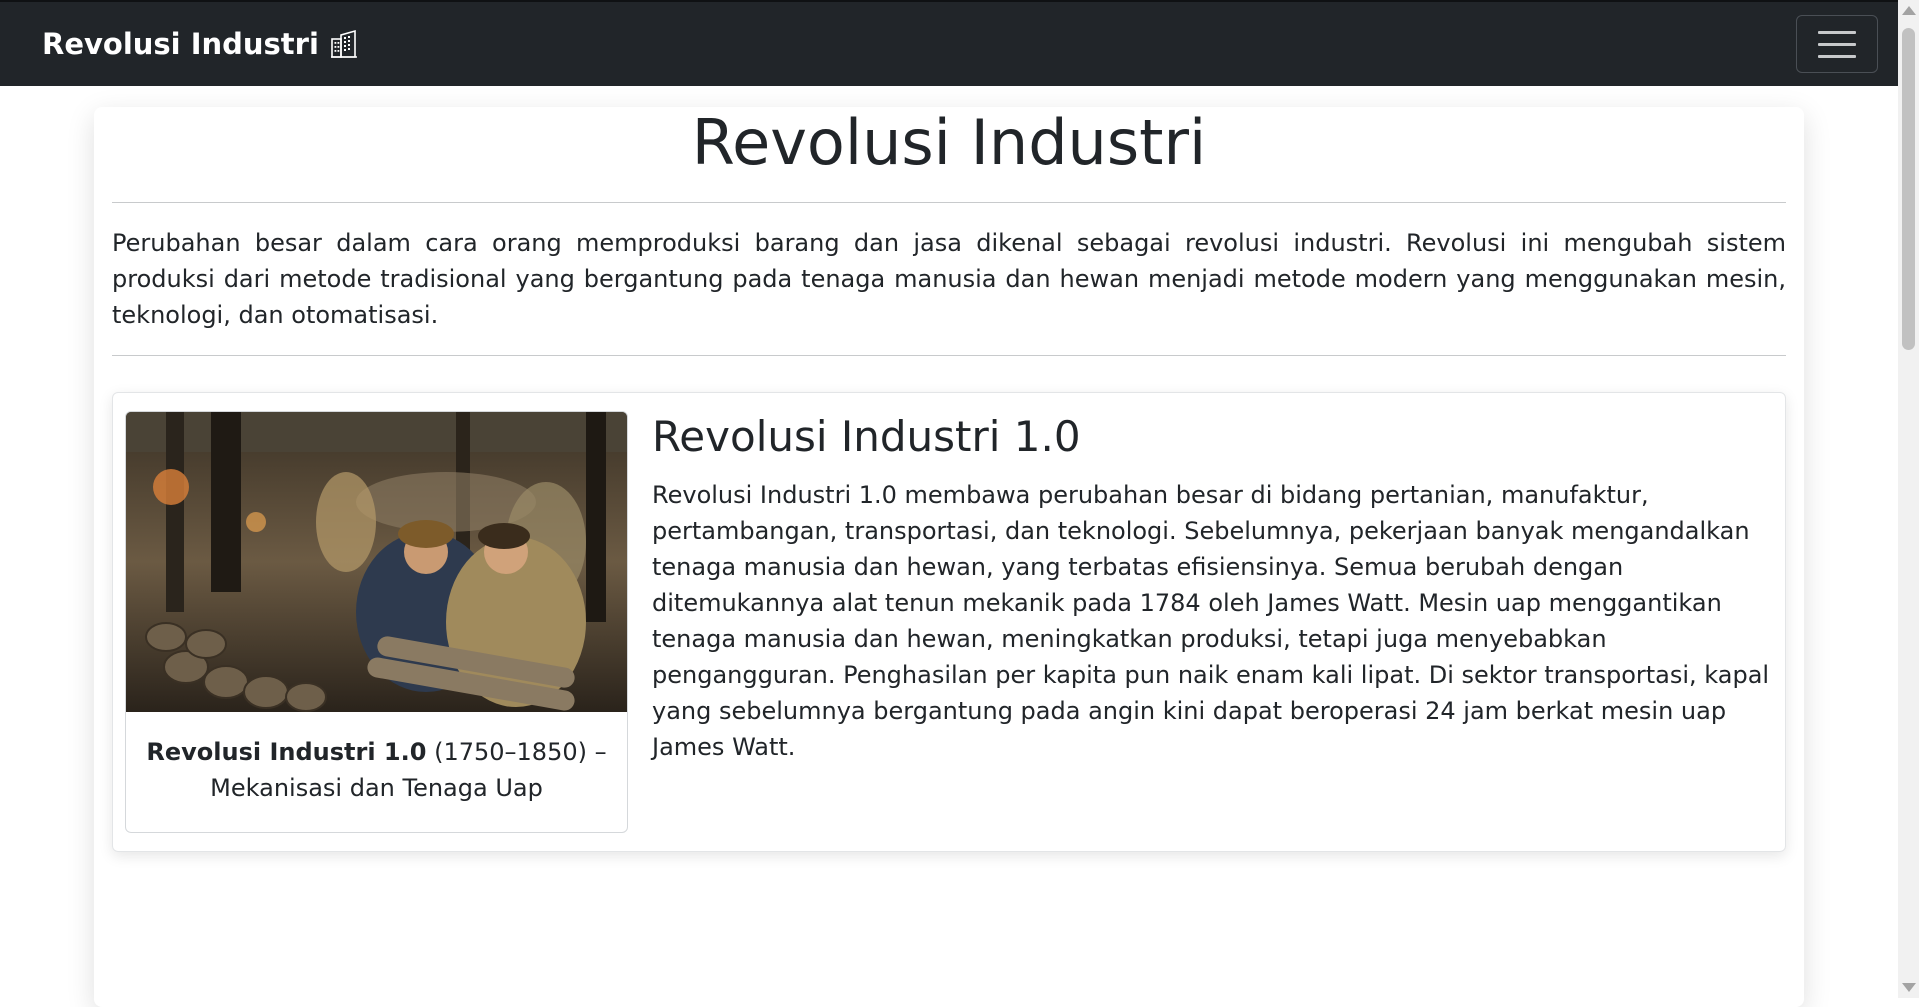 Image resolution: width=1919 pixels, height=1007 pixels. What do you see at coordinates (1837, 44) in the screenshot?
I see `hamburger-menu-icon` at bounding box center [1837, 44].